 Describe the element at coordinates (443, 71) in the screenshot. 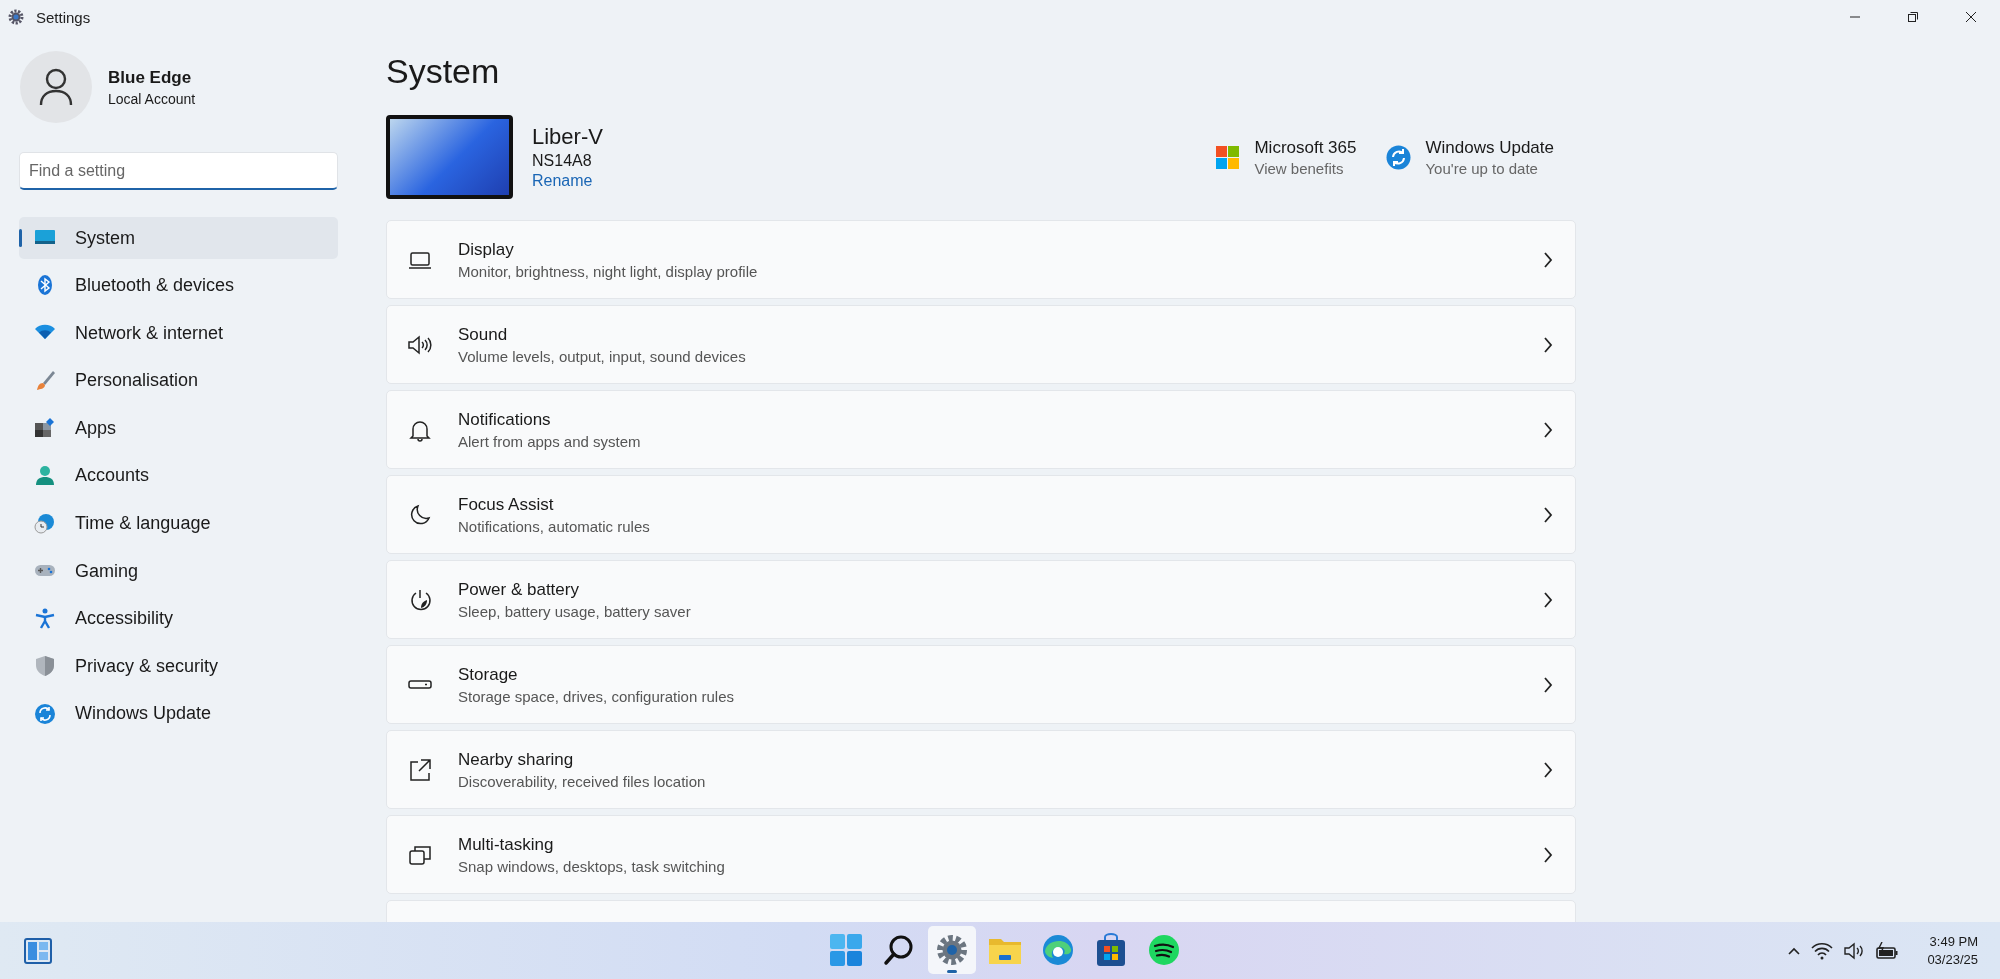

I see `page-title: System` at that location.